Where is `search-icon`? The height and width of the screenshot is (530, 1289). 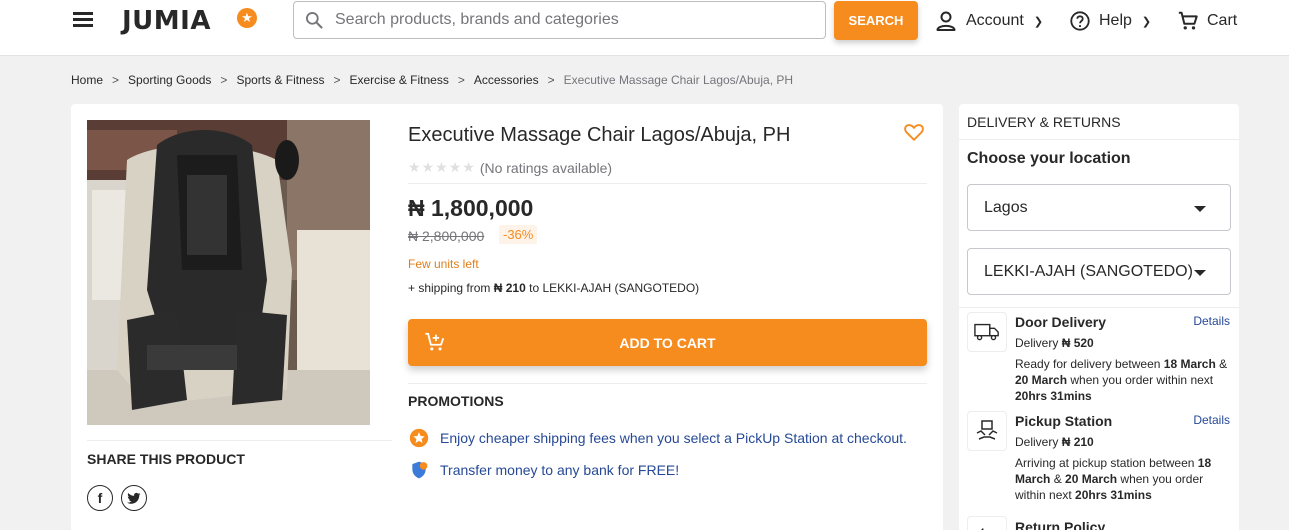
search-icon is located at coordinates (314, 20).